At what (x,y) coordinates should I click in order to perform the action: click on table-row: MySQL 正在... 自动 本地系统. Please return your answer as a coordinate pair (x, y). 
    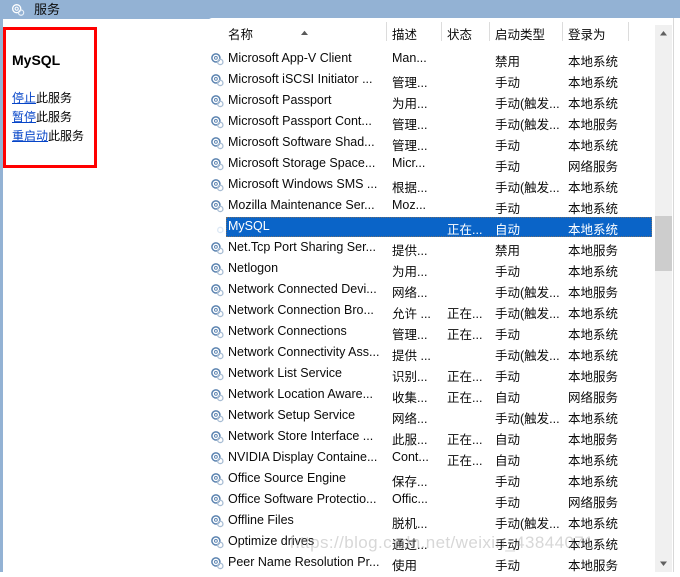
    Looking at the image, I should click on (443, 227).